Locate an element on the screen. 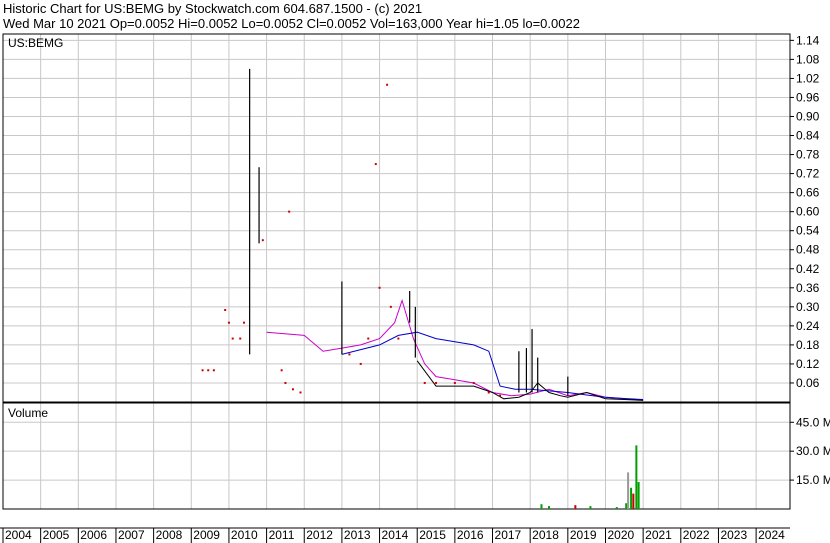  year-label: 2014 is located at coordinates (395, 535).